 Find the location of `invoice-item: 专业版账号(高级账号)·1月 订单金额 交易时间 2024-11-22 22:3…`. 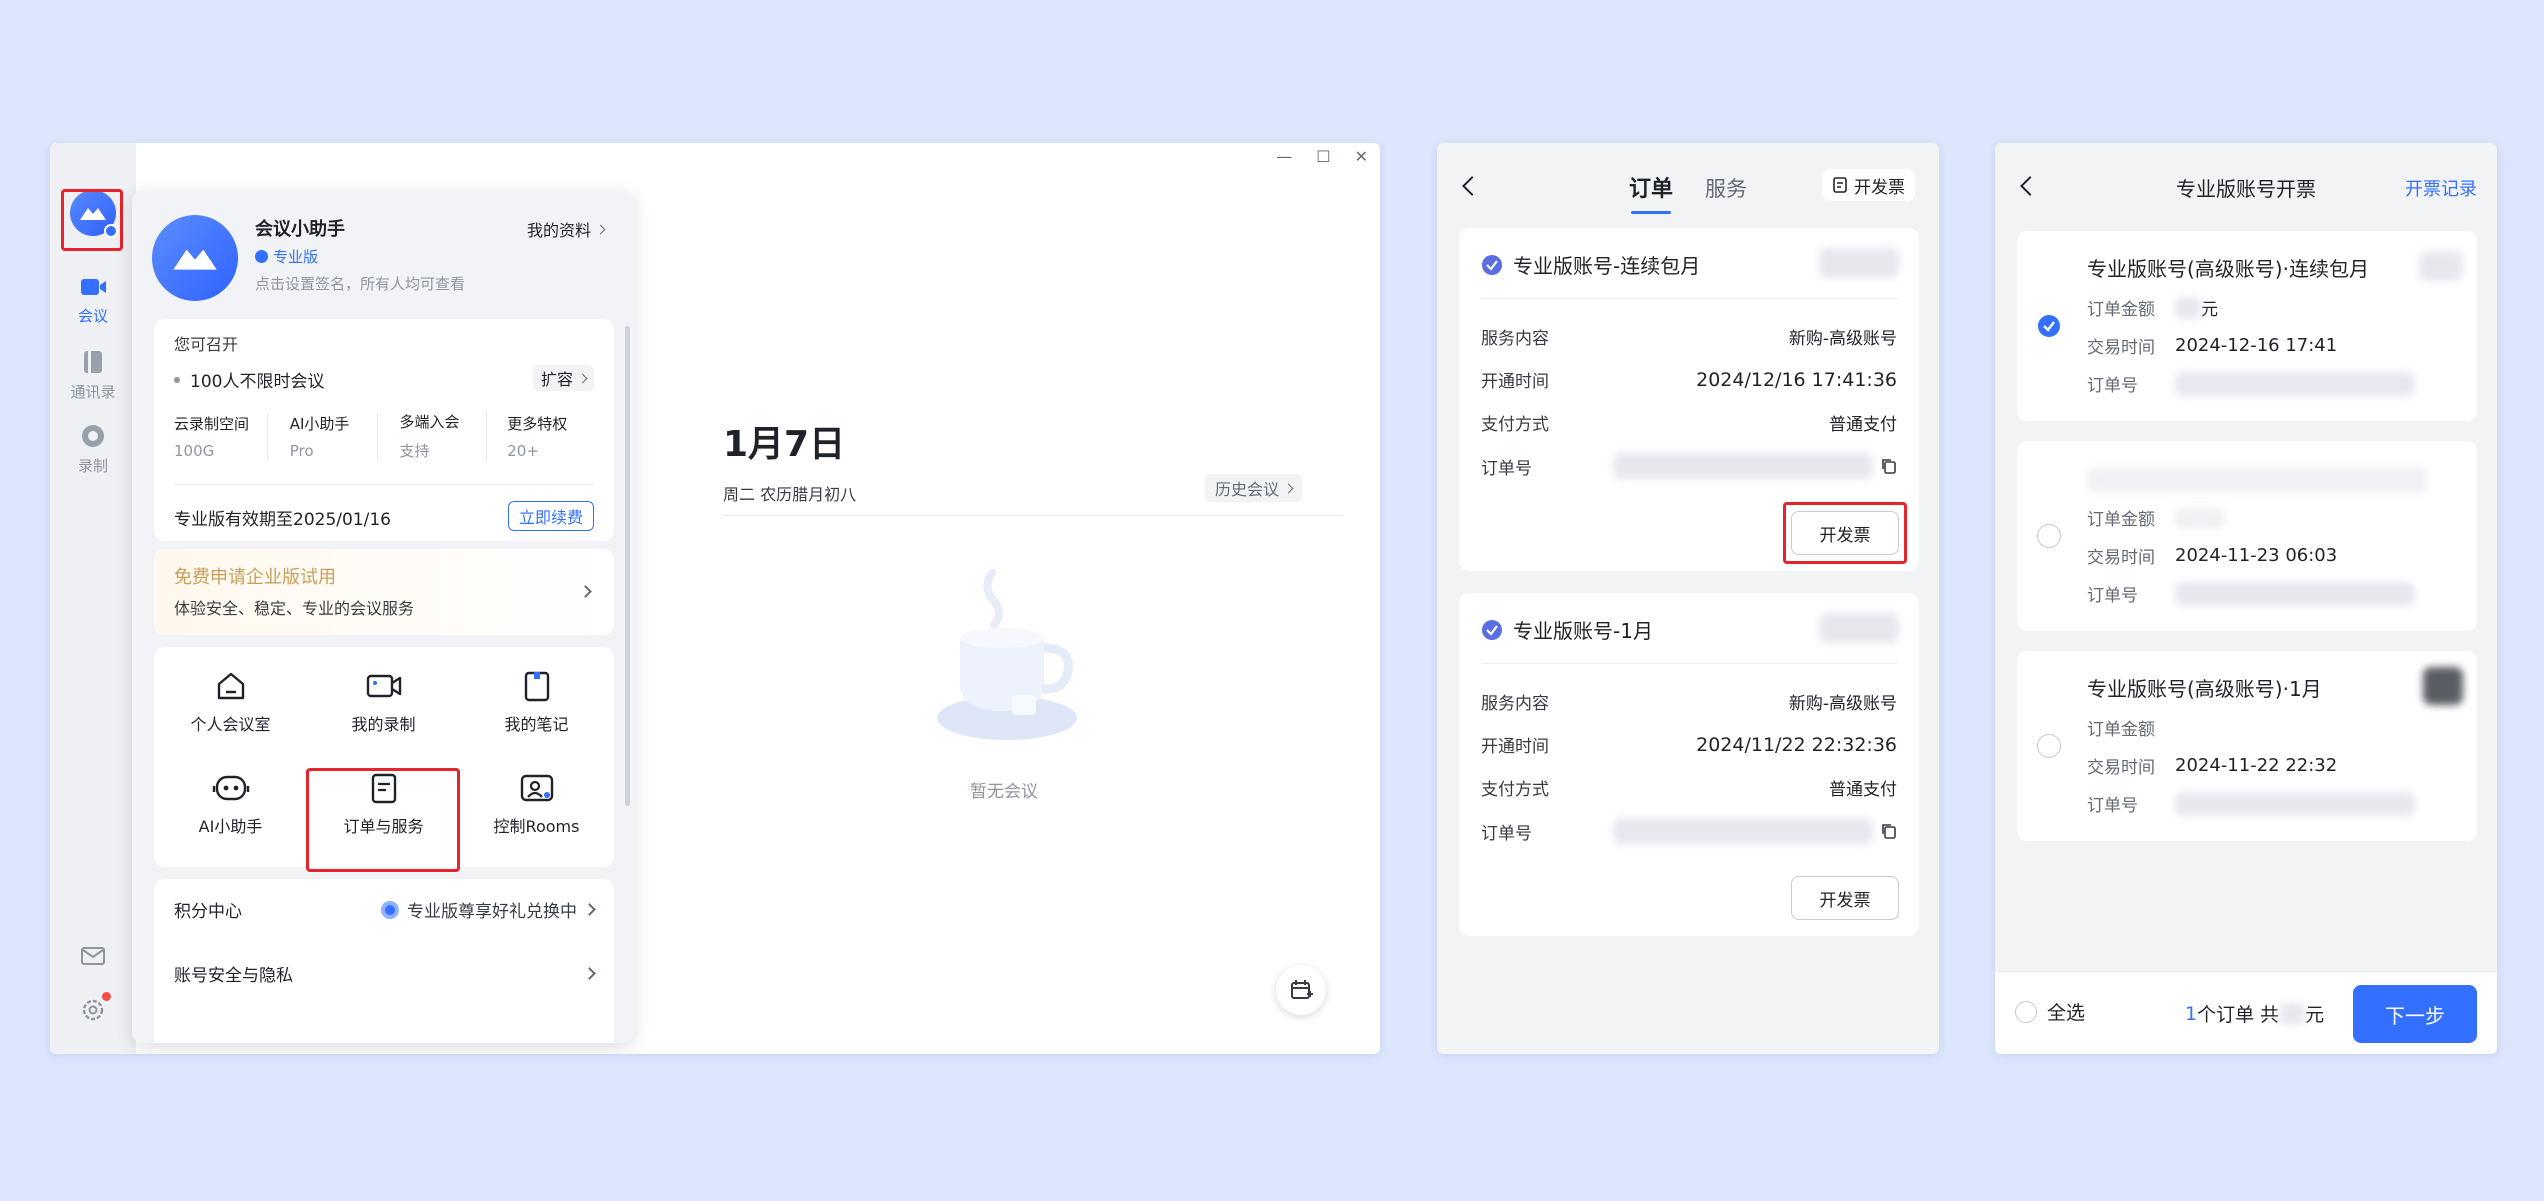

invoice-item: 专业版账号(高级账号)·1月 订单金额 交易时间 2024-11-22 22:3… is located at coordinates (2247, 746).